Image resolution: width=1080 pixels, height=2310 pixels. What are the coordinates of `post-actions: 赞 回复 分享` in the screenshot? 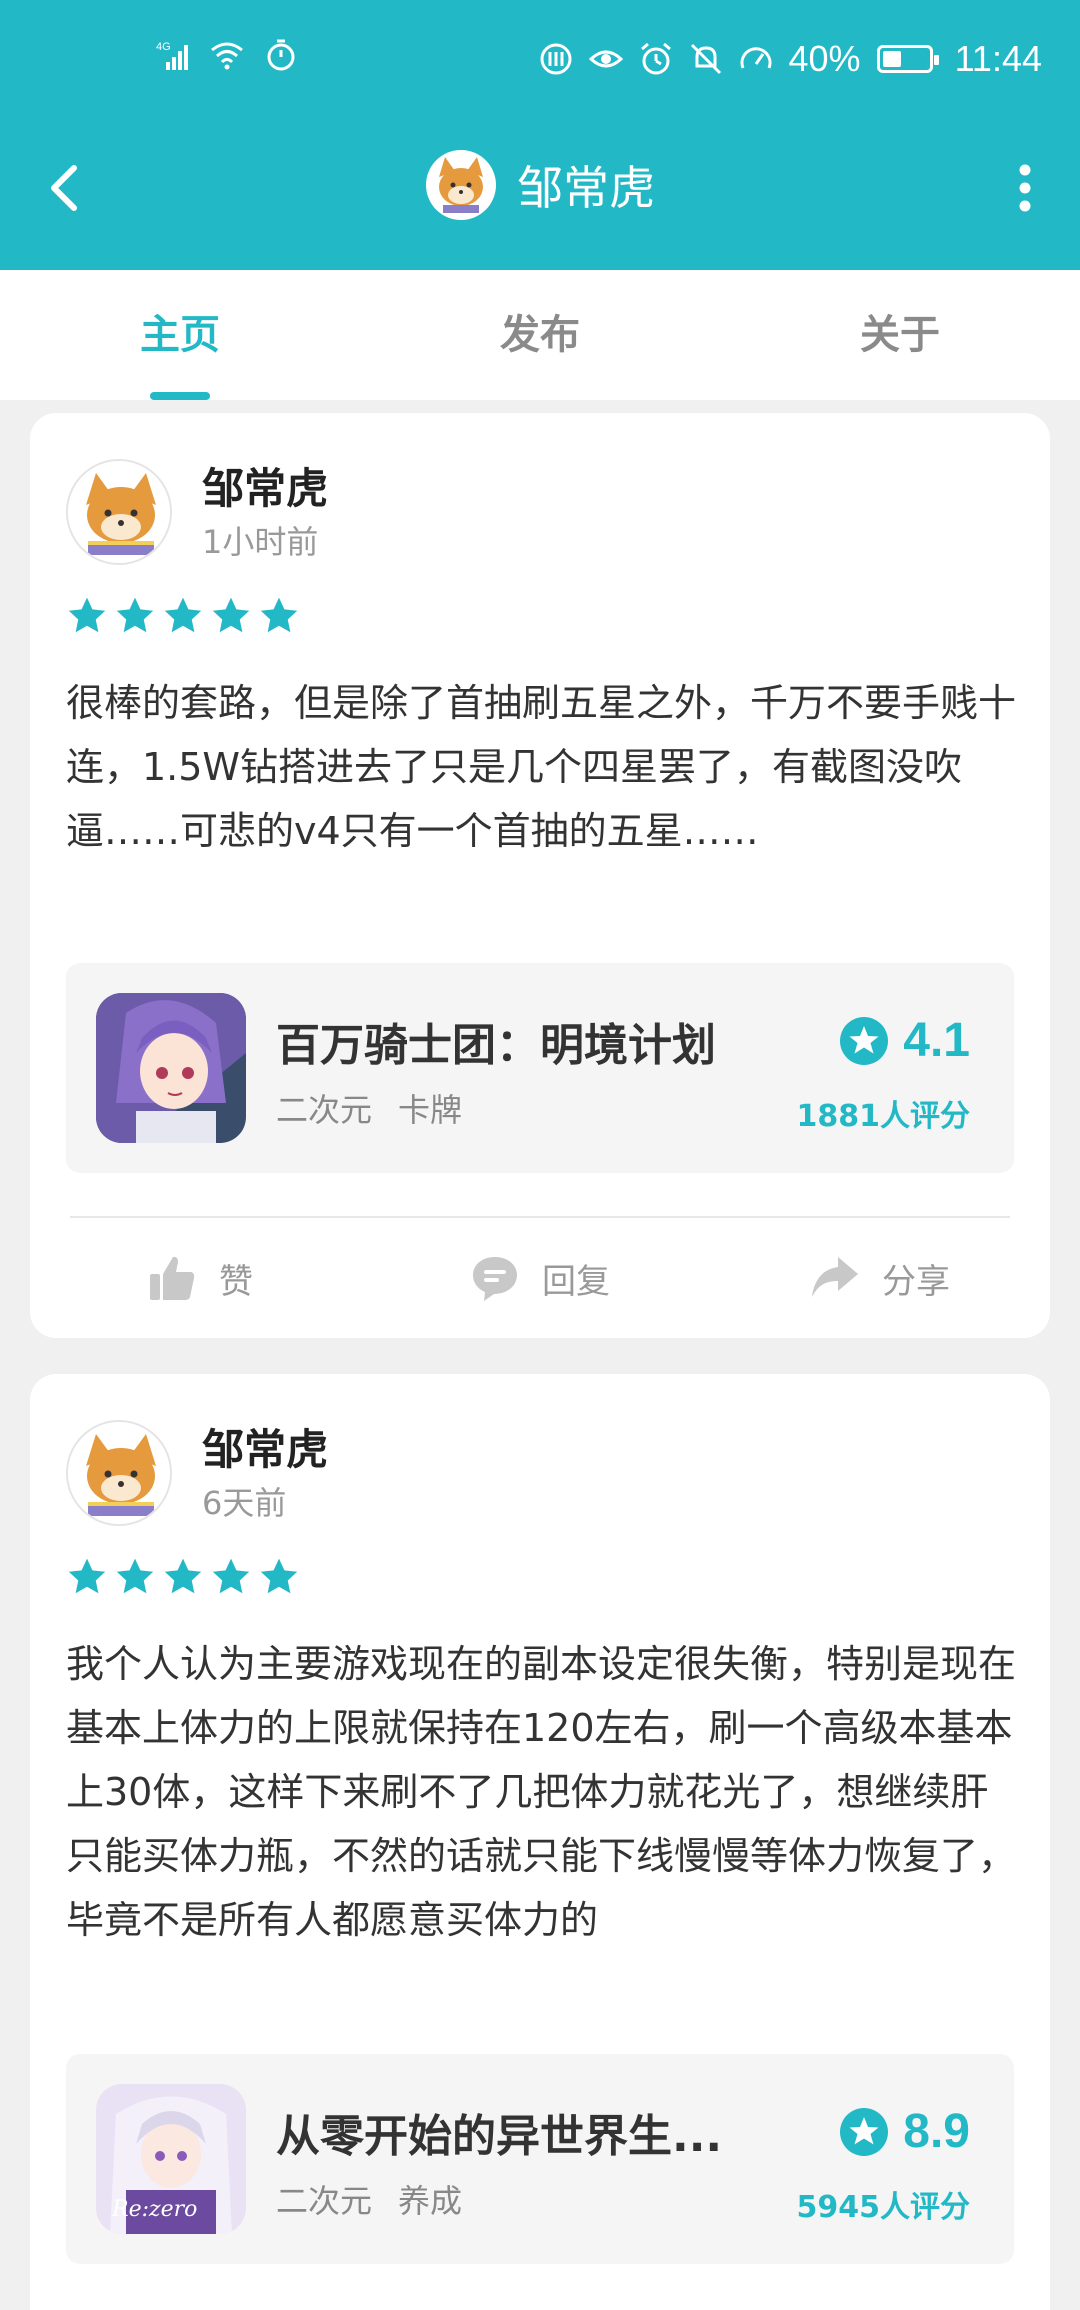 It's located at (540, 1278).